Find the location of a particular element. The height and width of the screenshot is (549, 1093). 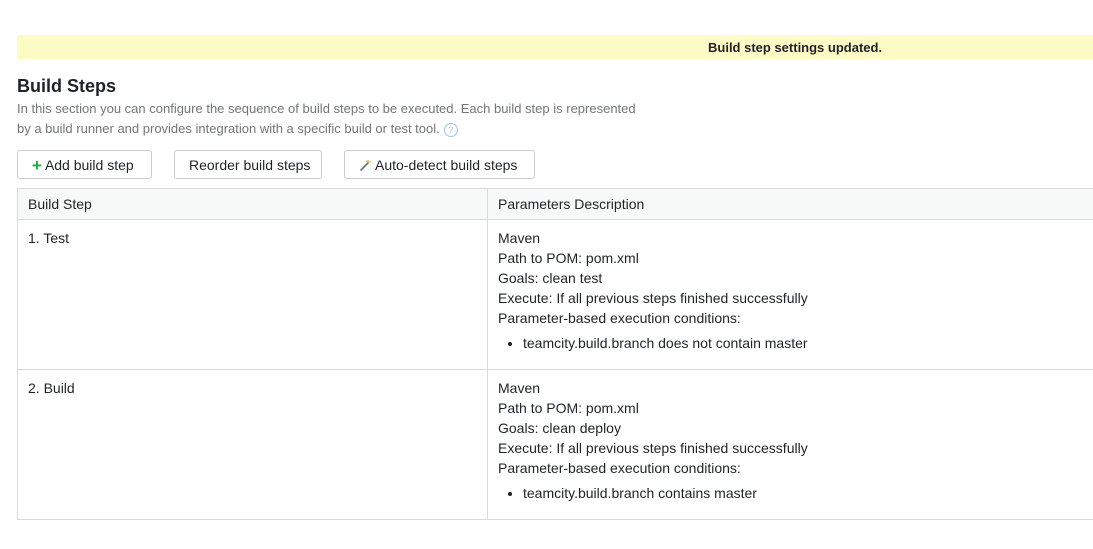

add-build-step-button: + Add build step is located at coordinates (84, 164).